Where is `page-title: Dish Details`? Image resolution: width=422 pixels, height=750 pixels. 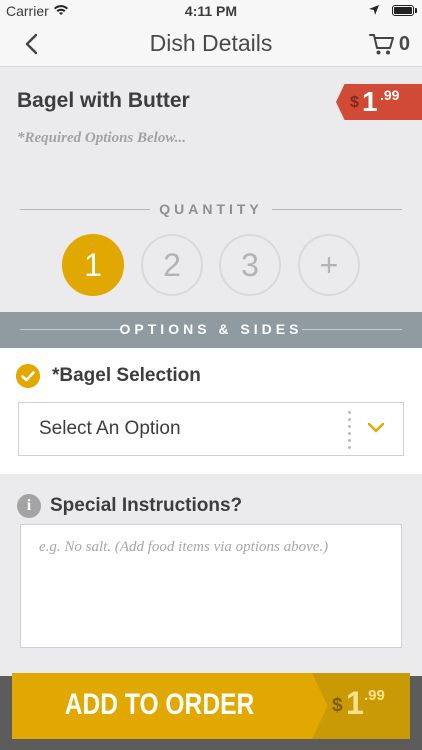 page-title: Dish Details is located at coordinates (211, 43).